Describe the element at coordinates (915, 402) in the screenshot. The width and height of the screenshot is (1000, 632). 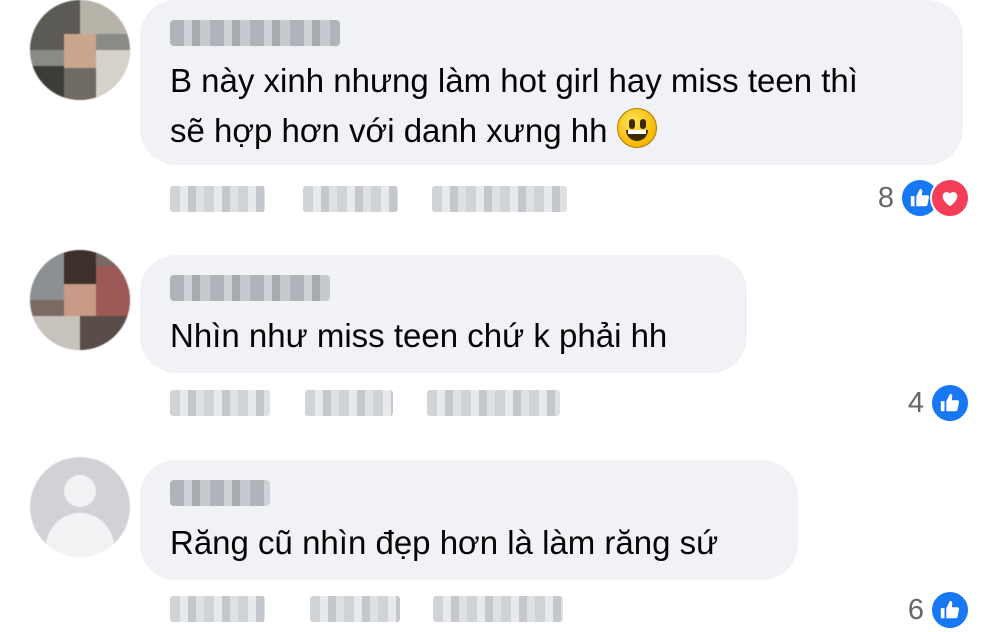
I see `reaction-count: 4` at that location.